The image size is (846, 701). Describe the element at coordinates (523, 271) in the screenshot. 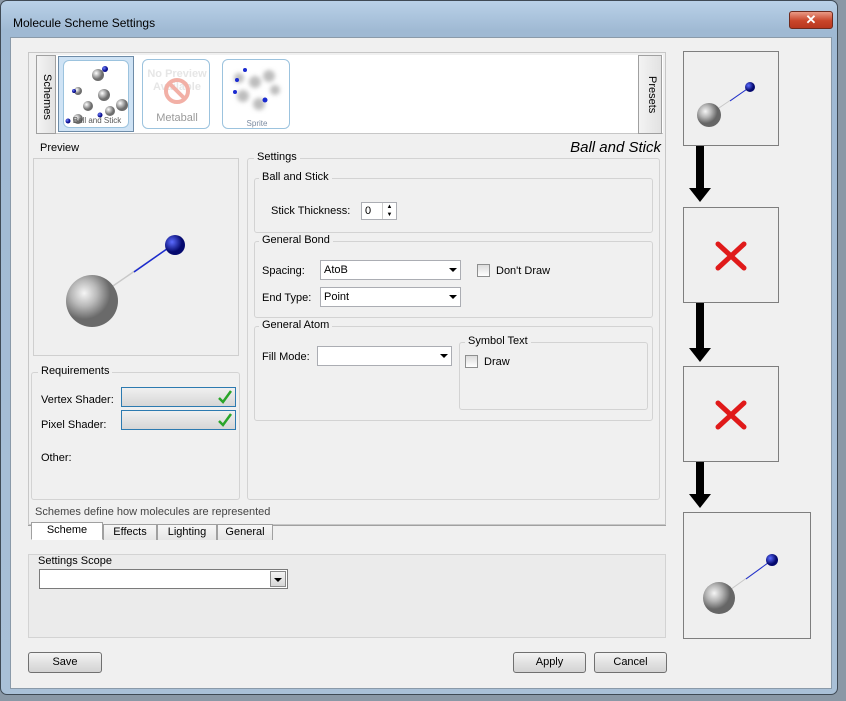

I see `dont-draw-label: Don't Draw` at that location.